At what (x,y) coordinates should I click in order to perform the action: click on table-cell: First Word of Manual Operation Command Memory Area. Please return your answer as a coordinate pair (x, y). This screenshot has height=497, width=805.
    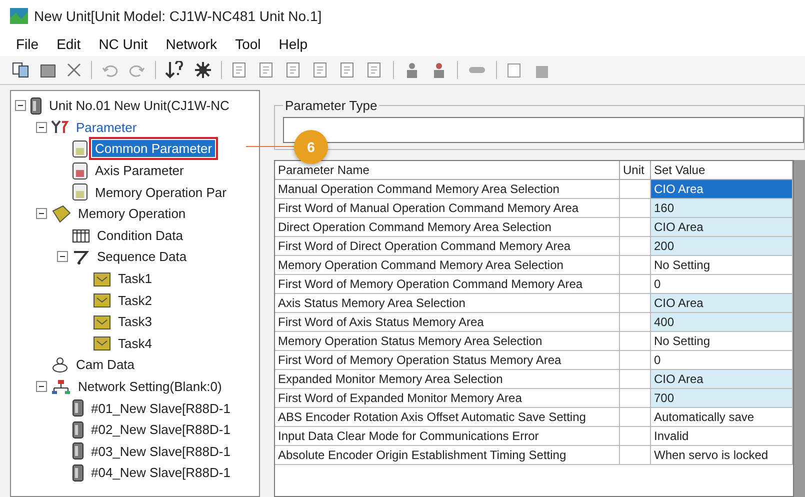
    Looking at the image, I should click on (447, 208).